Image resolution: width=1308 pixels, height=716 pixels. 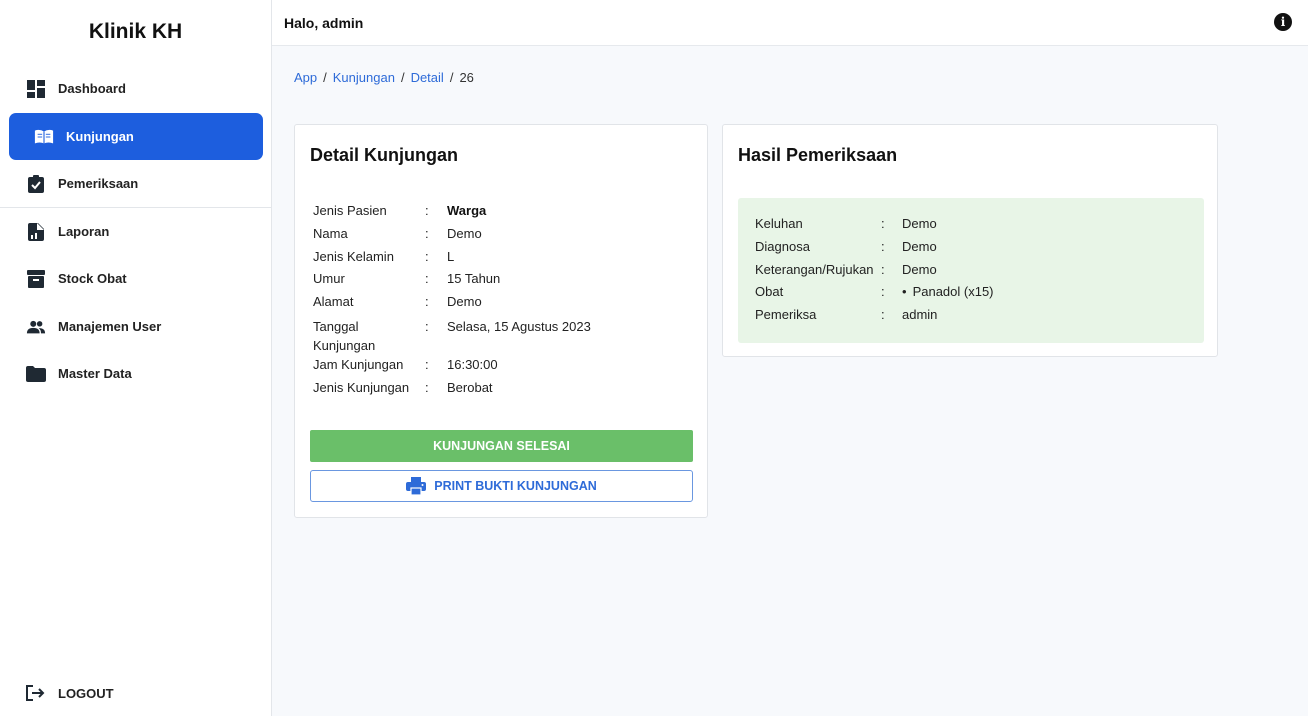 I want to click on info-icon: i, so click(x=1283, y=22).